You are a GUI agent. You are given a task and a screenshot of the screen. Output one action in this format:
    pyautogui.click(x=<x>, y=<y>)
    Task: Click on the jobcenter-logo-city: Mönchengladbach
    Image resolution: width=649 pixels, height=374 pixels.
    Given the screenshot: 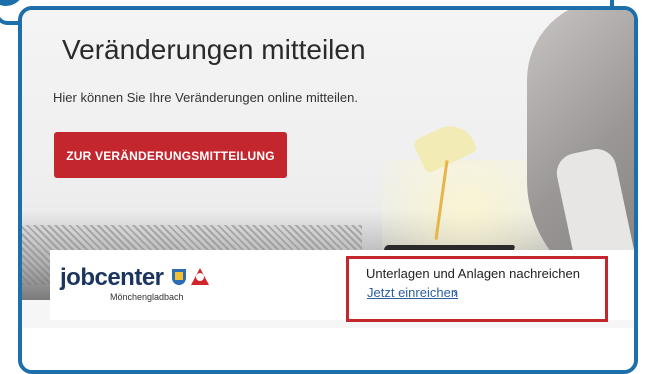 What is the action you would take?
    pyautogui.click(x=147, y=297)
    